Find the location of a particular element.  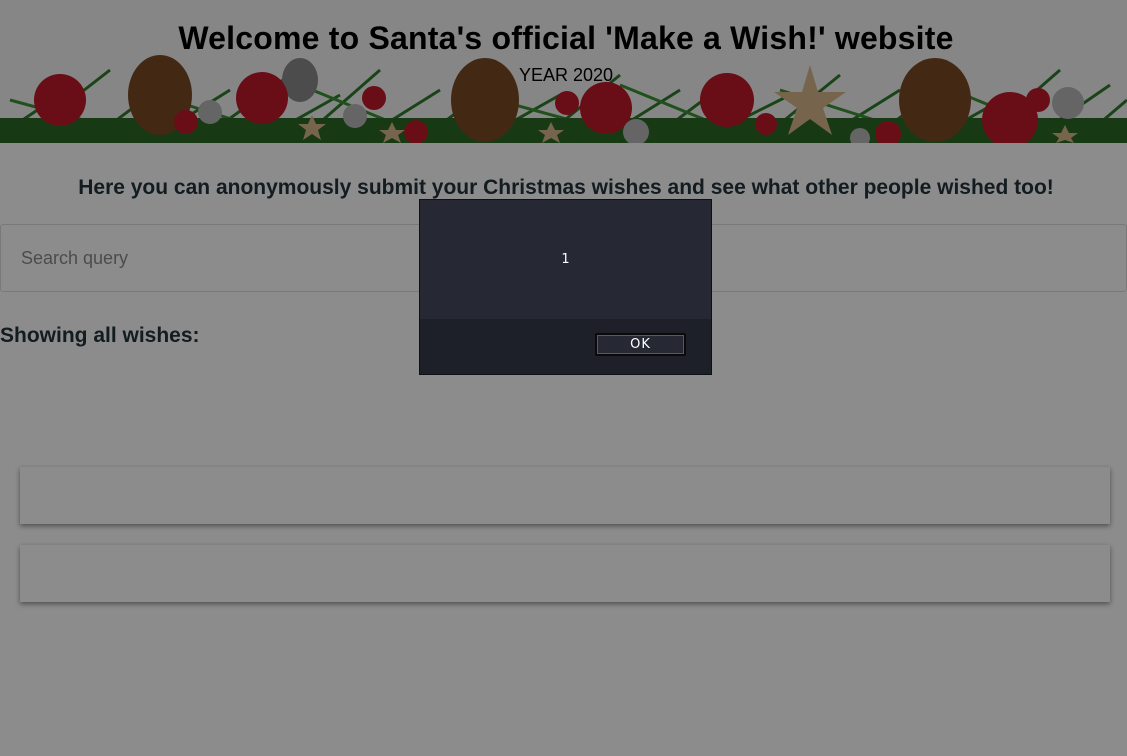

alert-footer: OK is located at coordinates (565, 346).